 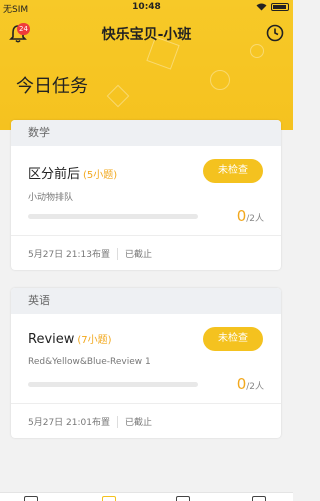 What do you see at coordinates (51, 198) in the screenshot?
I see `task-subtitle: 小动物排队` at bounding box center [51, 198].